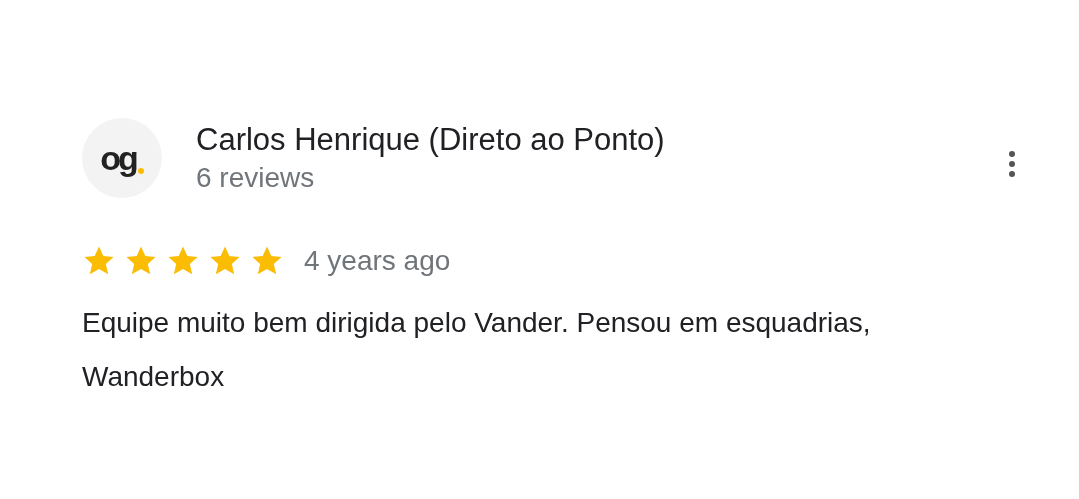 The image size is (1079, 499). What do you see at coordinates (430, 140) in the screenshot?
I see `author-name: Carlos Henrique (Direto ao Ponto)` at bounding box center [430, 140].